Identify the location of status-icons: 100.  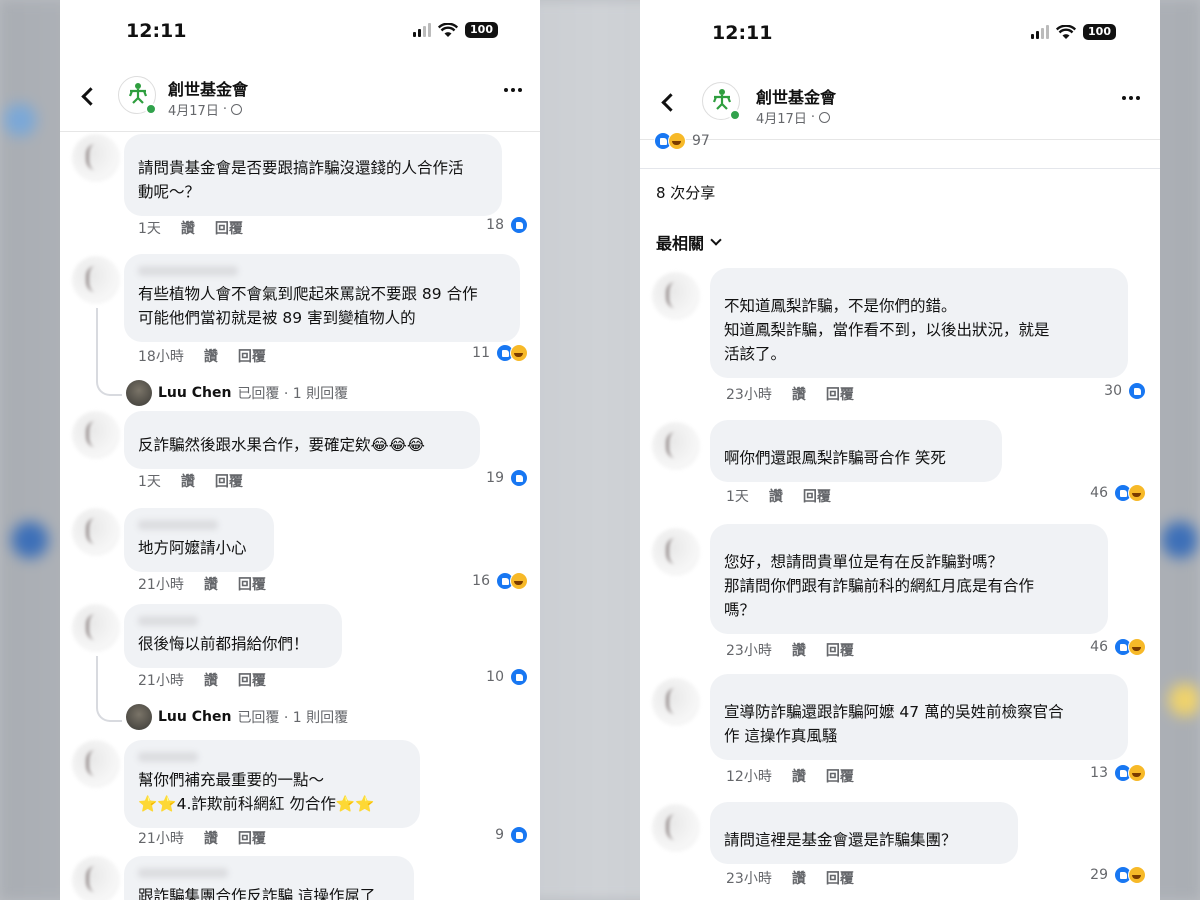
(455, 30).